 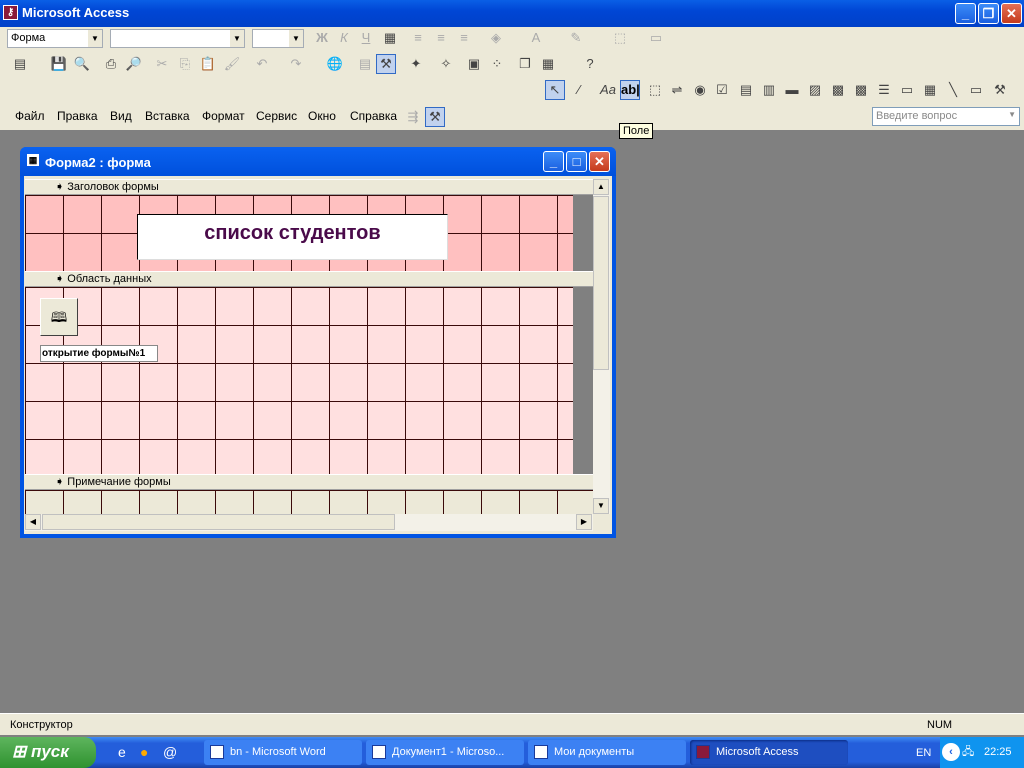 I want to click on font-color-icon: A, so click(x=536, y=38).